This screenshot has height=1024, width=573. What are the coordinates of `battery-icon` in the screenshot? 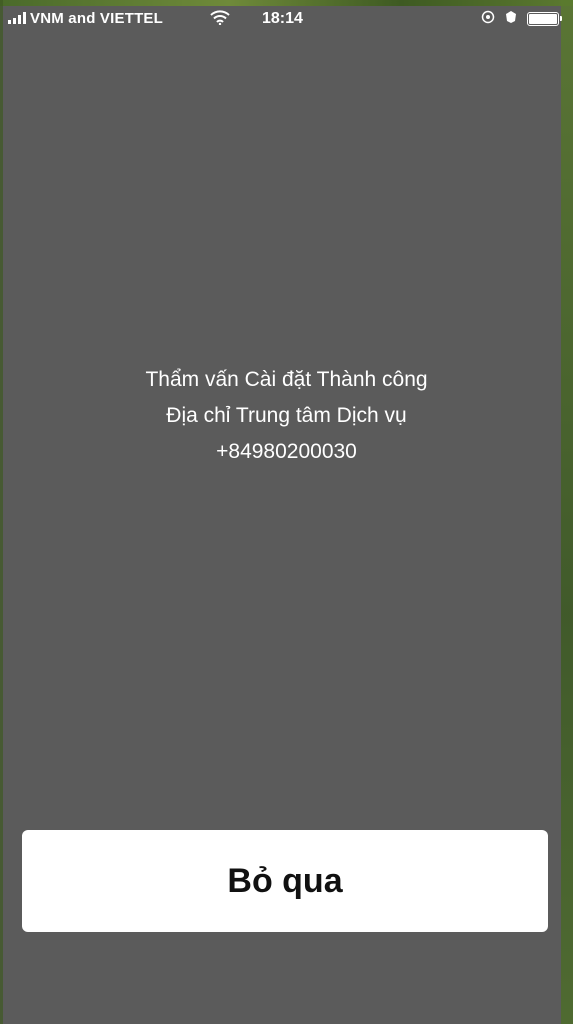 It's located at (544, 19).